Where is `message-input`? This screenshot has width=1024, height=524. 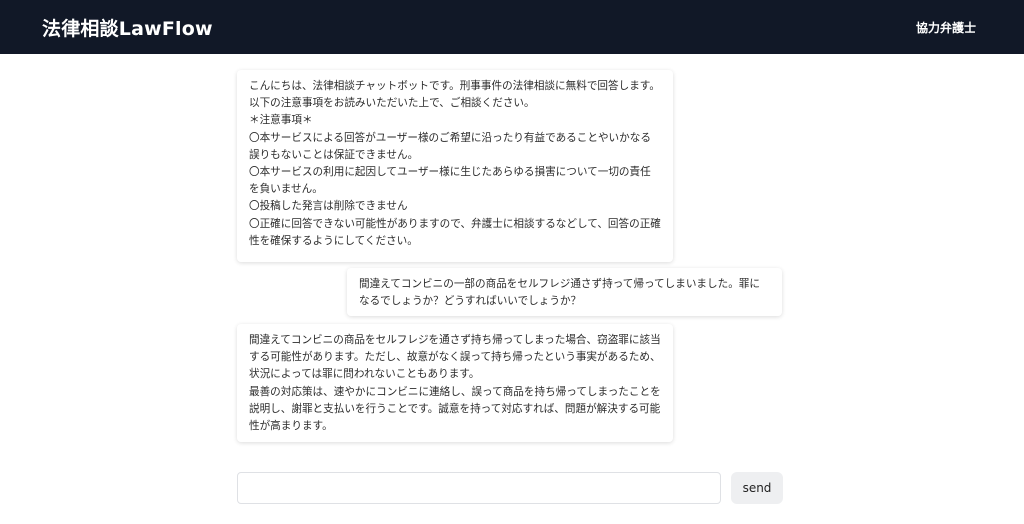
message-input is located at coordinates (479, 488).